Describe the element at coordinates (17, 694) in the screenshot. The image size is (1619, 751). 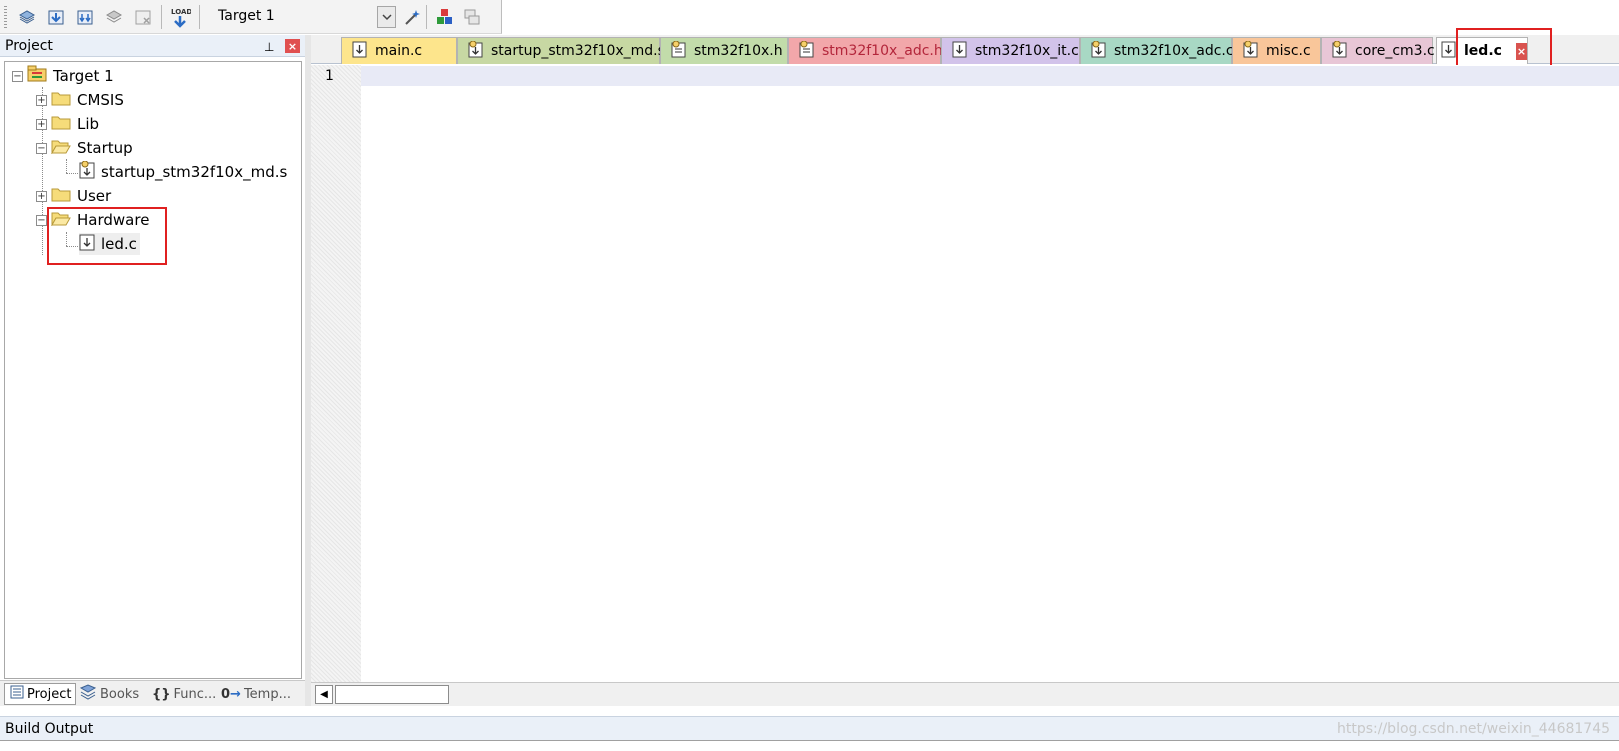
I see `project-tab-icon` at that location.